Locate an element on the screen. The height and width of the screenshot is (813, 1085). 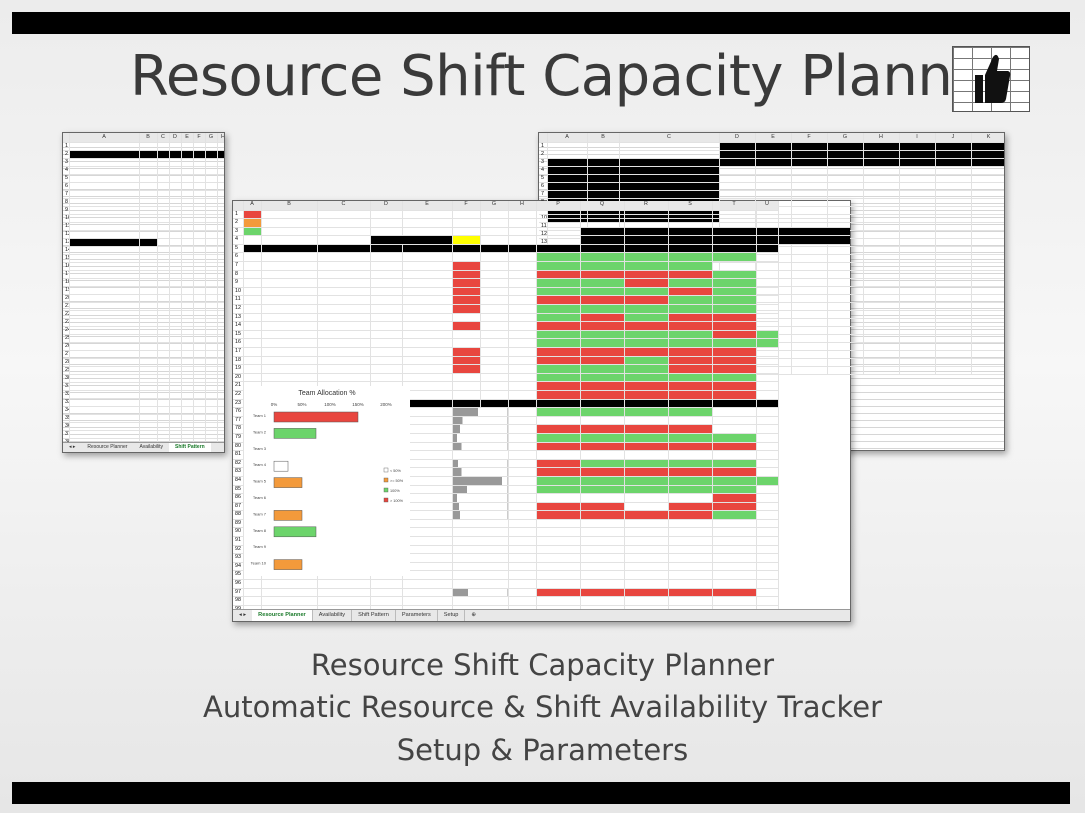
row-number: 18 is located at coordinates (66, 282).